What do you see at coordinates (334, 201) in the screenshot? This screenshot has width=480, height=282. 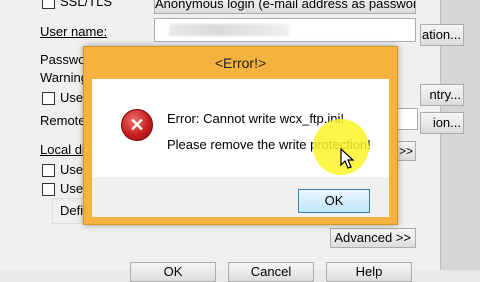 I see `error-ok-button: OK` at bounding box center [334, 201].